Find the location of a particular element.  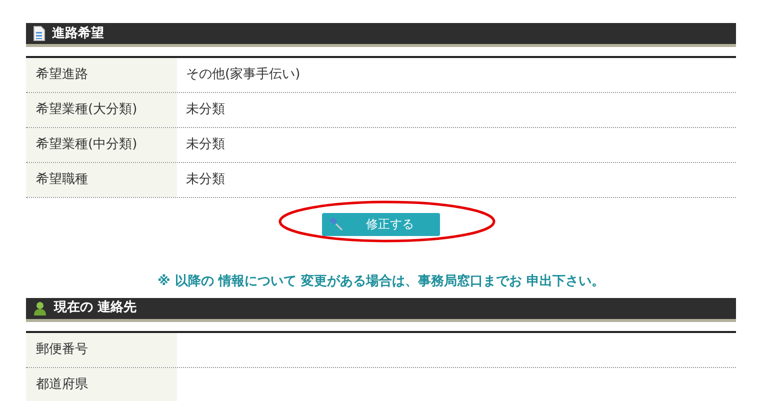

row-label: 希望業種(中分類) is located at coordinates (101, 145).